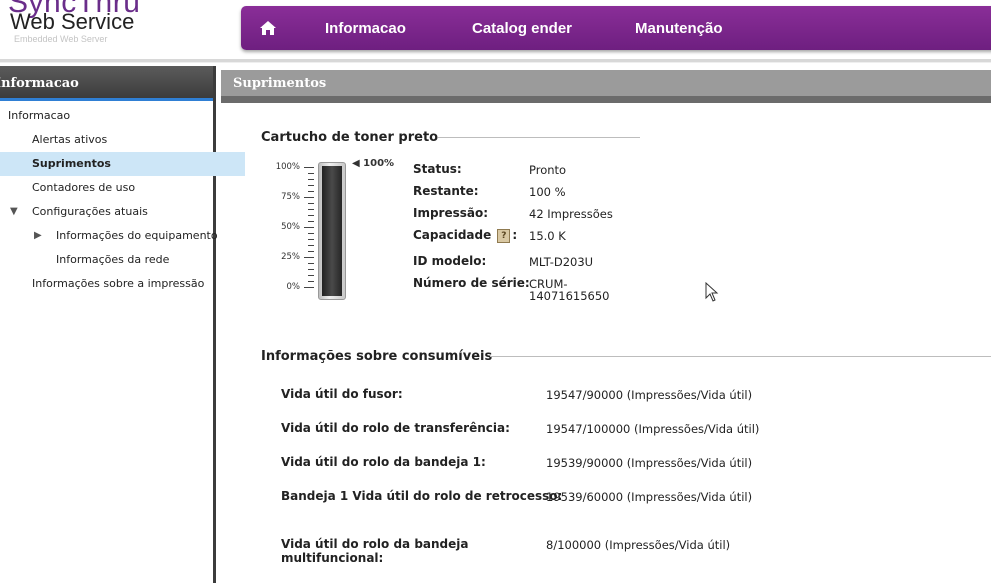 Image resolution: width=991 pixels, height=583 pixels. What do you see at coordinates (606, 86) in the screenshot?
I see `page-title: Suprimentos` at bounding box center [606, 86].